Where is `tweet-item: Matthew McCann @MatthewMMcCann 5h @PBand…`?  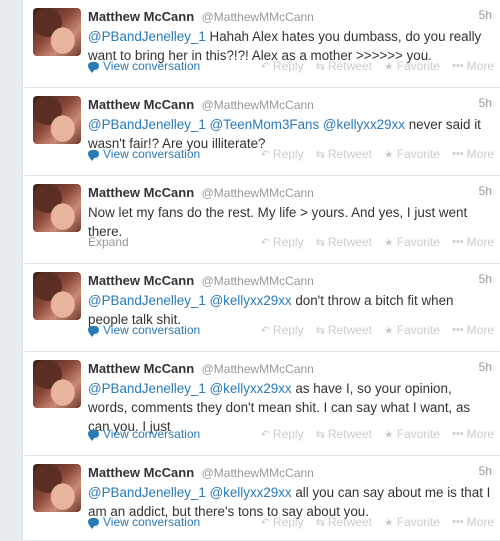
tweet-item: Matthew McCann @MatthewMMcCann 5h @PBand… is located at coordinates (261, 498).